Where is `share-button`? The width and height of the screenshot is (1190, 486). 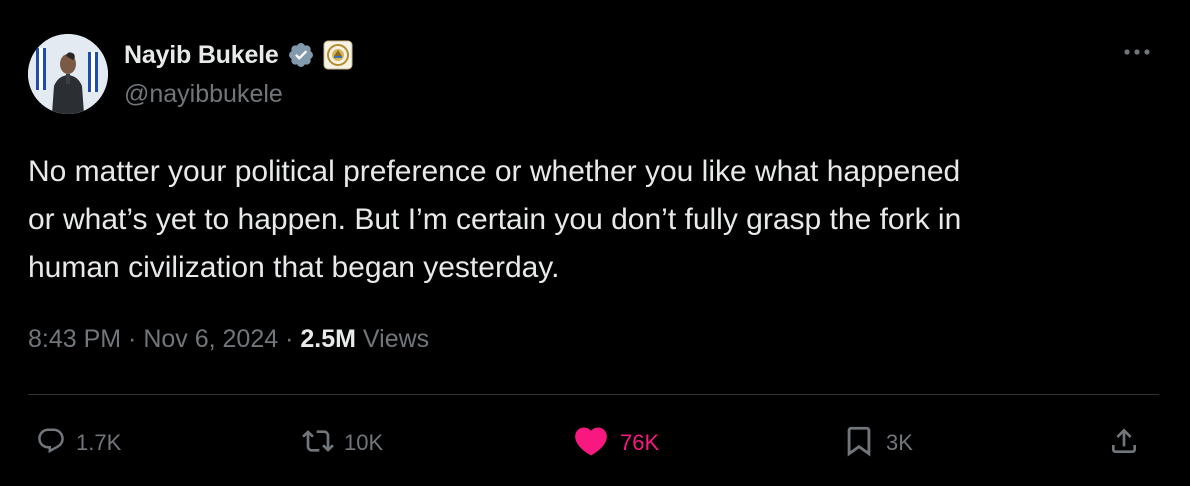 share-button is located at coordinates (1124, 443).